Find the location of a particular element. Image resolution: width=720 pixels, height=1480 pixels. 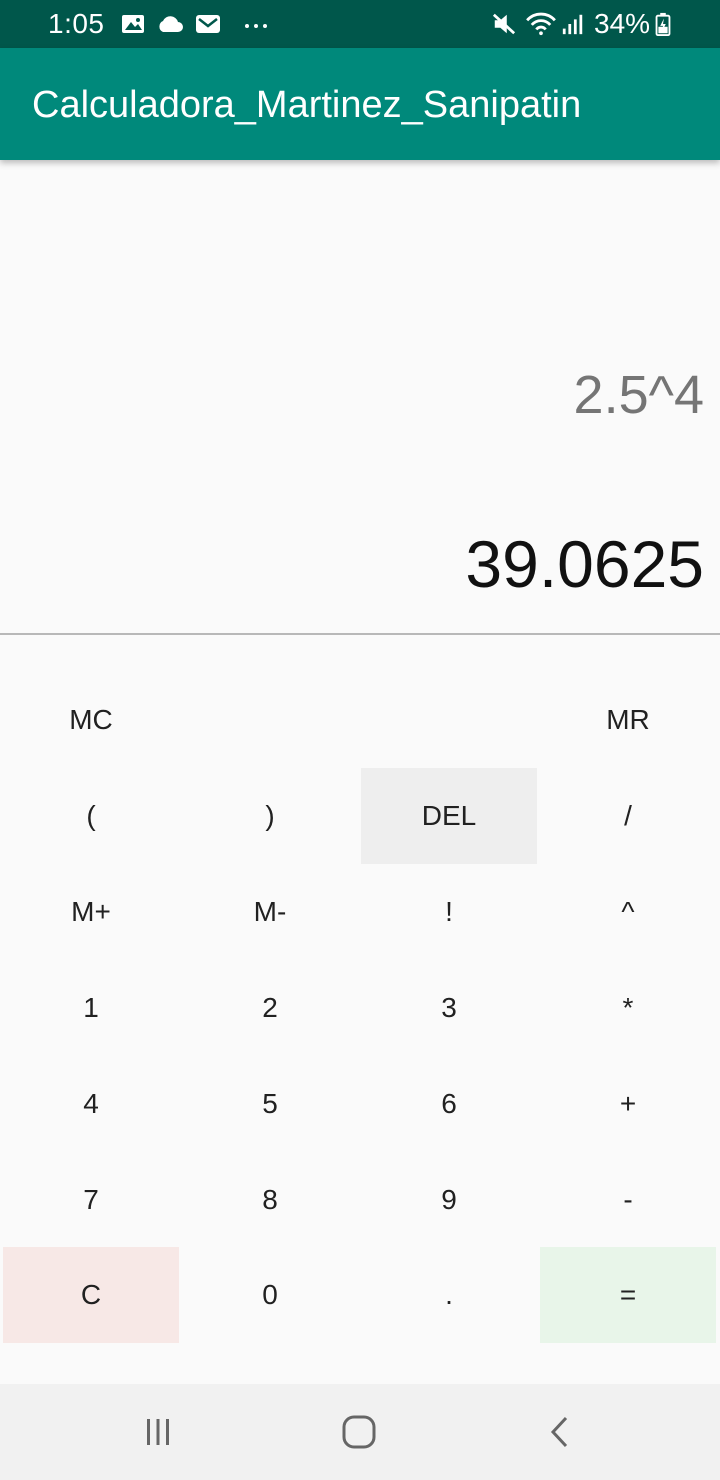

memory-add-button: M+ is located at coordinates (91, 912).